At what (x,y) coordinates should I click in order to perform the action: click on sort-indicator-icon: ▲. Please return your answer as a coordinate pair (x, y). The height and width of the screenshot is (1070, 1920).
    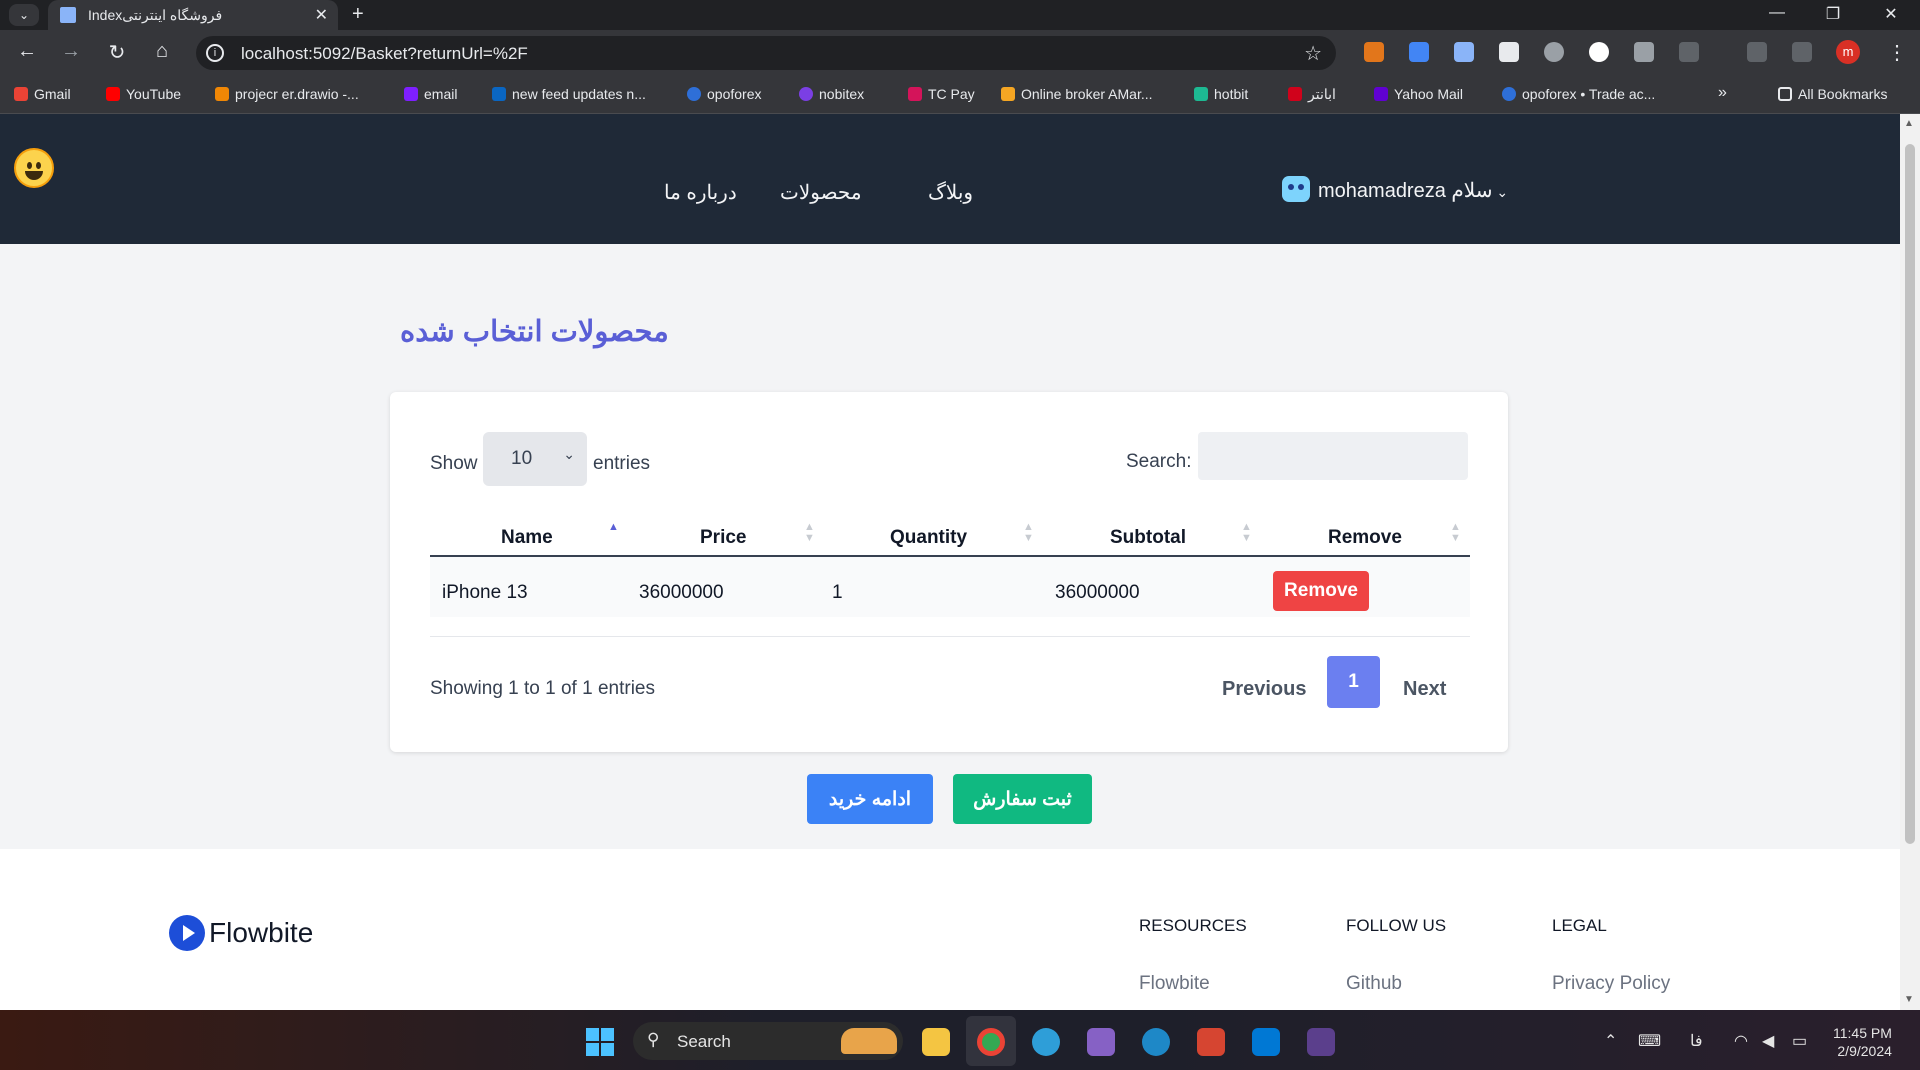
    Looking at the image, I should click on (613, 527).